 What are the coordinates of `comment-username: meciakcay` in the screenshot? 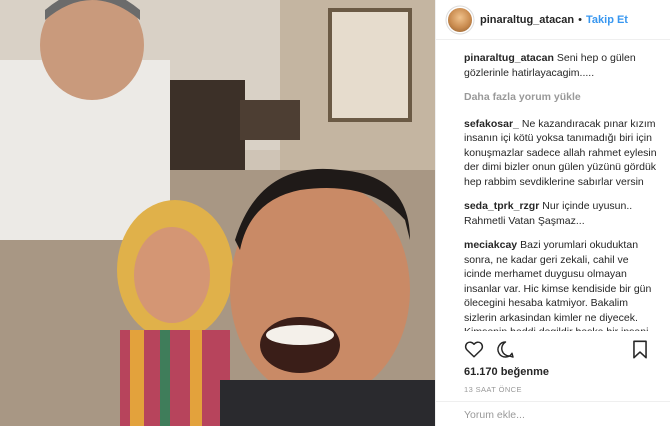 It's located at (490, 245).